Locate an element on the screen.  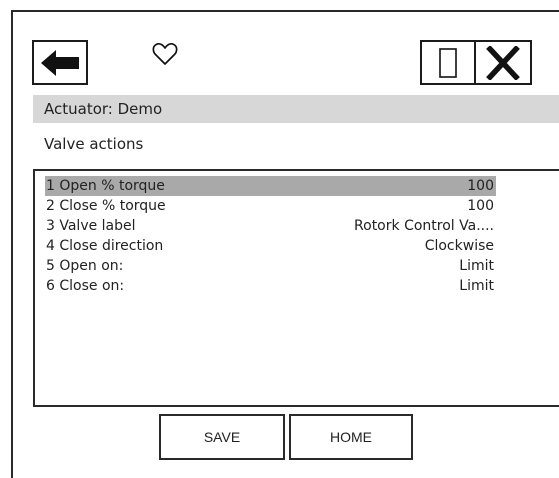
close-button is located at coordinates (503, 62).